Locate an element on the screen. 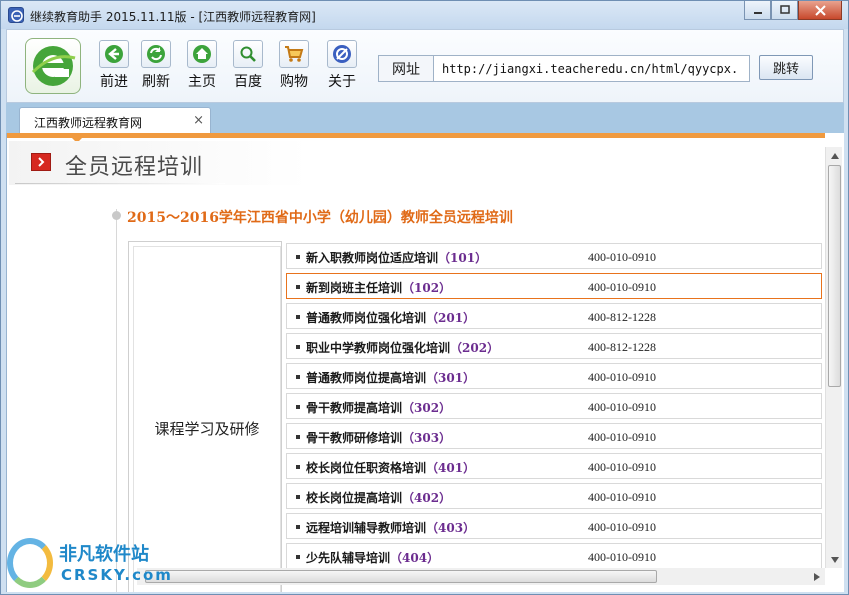  shopping-button: 购物 is located at coordinates (294, 65).